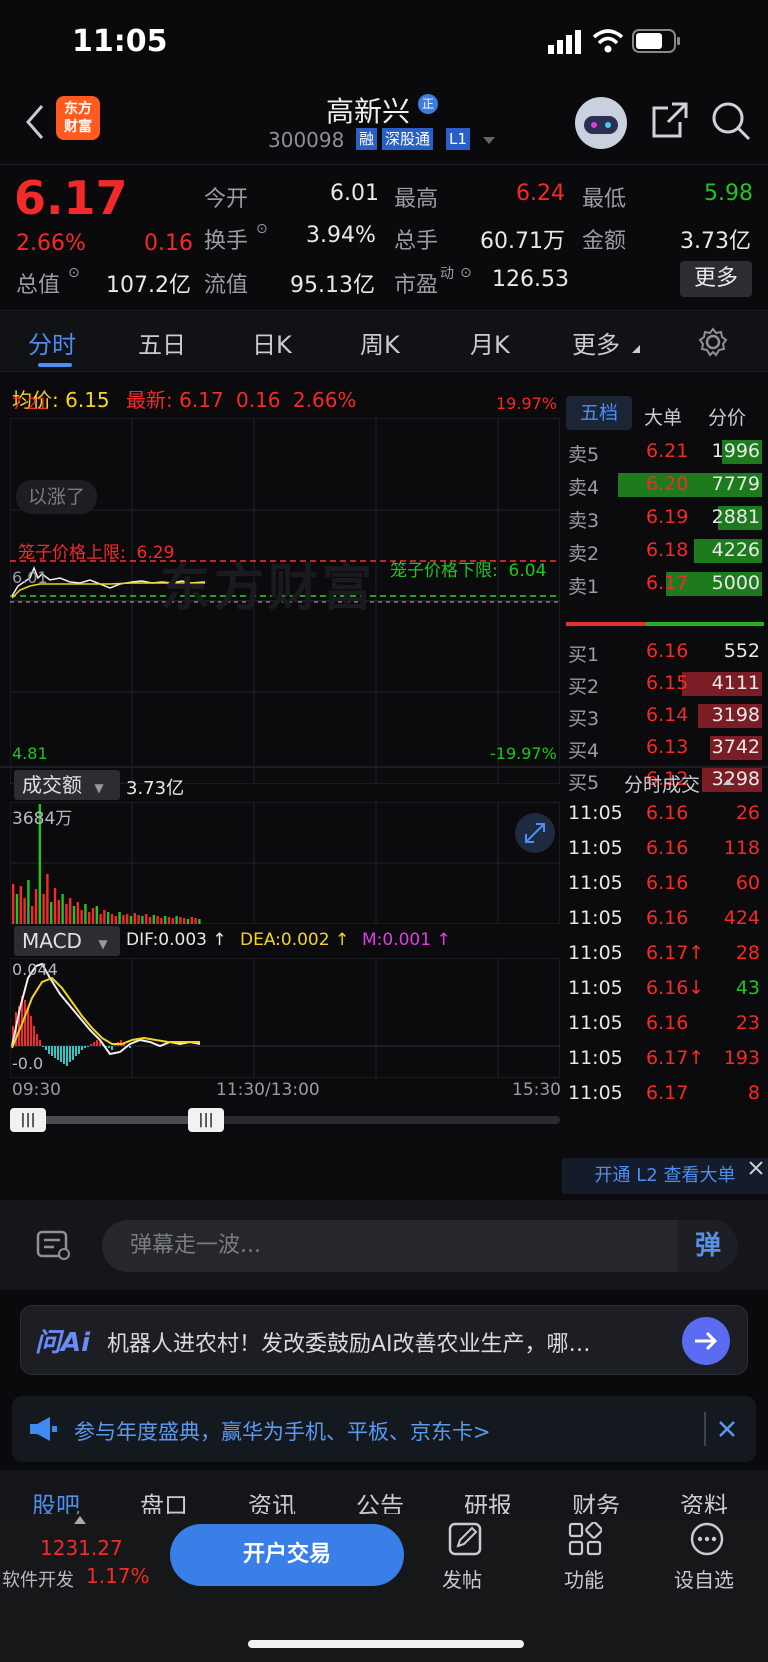  Describe the element at coordinates (664, 1023) in the screenshot. I see `tick-row: 11:05 6.16 23` at that location.